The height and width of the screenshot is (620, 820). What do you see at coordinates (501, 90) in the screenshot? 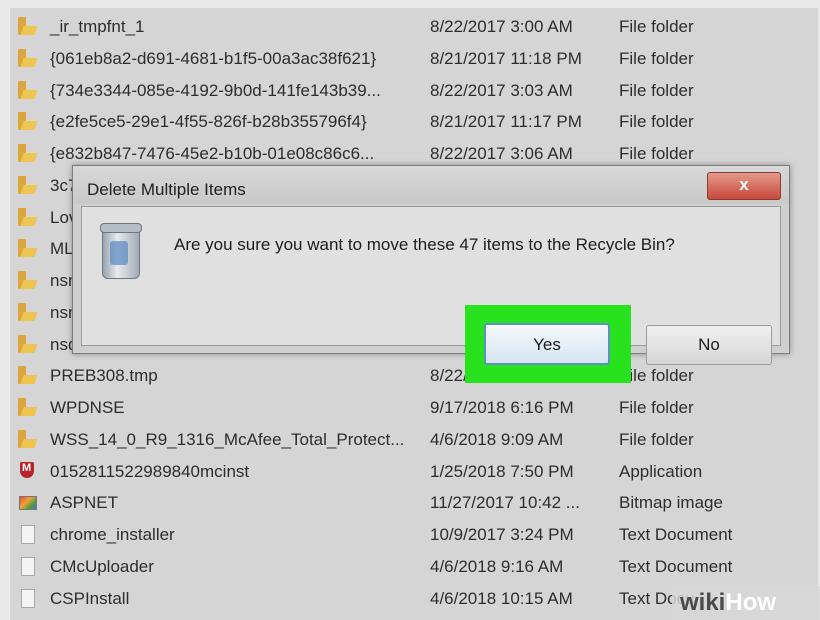
I see `file-date-modified: 8/22/2017 3:03 AM` at bounding box center [501, 90].